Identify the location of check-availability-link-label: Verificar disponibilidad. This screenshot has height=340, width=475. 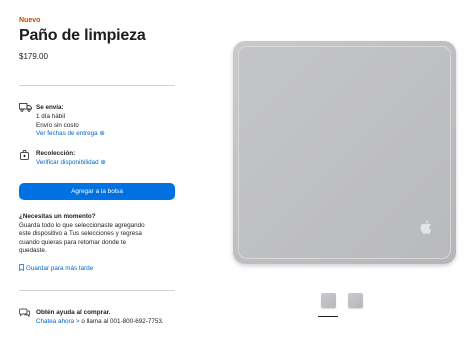
(67, 162).